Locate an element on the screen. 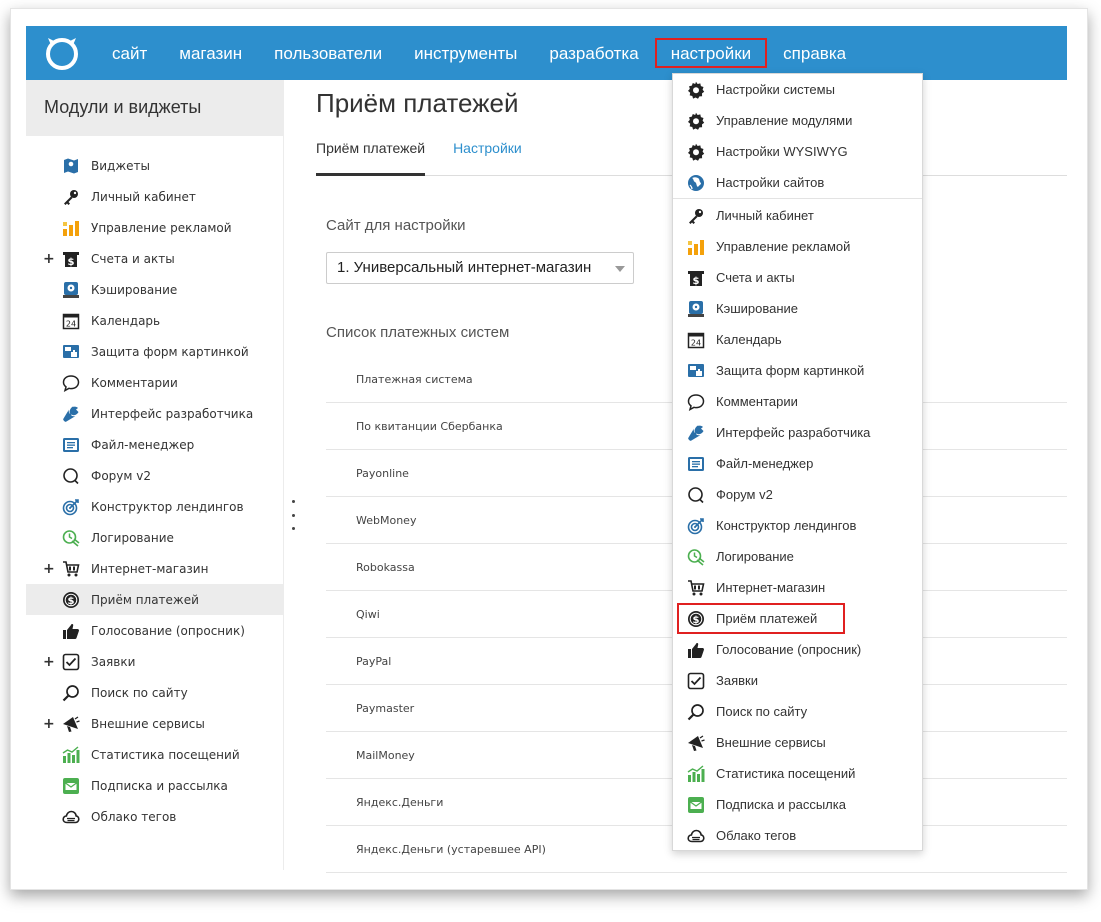 This screenshot has width=1101, height=922. sidebar-item: Облако тегов is located at coordinates (154, 816).